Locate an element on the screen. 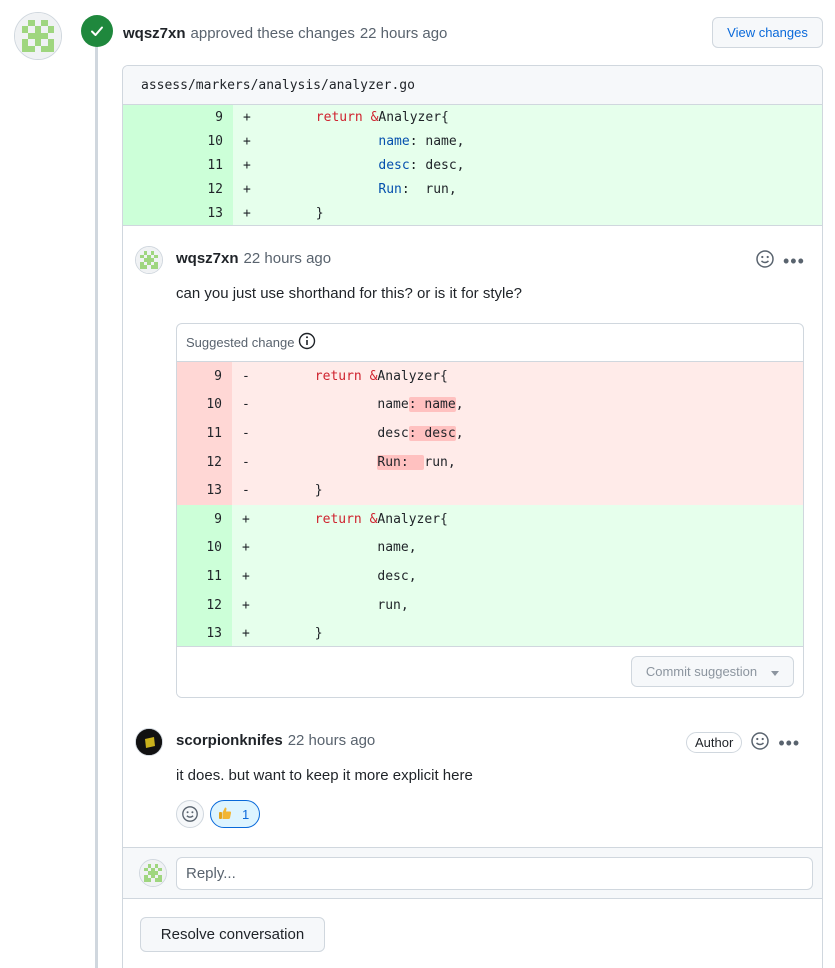  added-line: 11 + desc, is located at coordinates (490, 576).